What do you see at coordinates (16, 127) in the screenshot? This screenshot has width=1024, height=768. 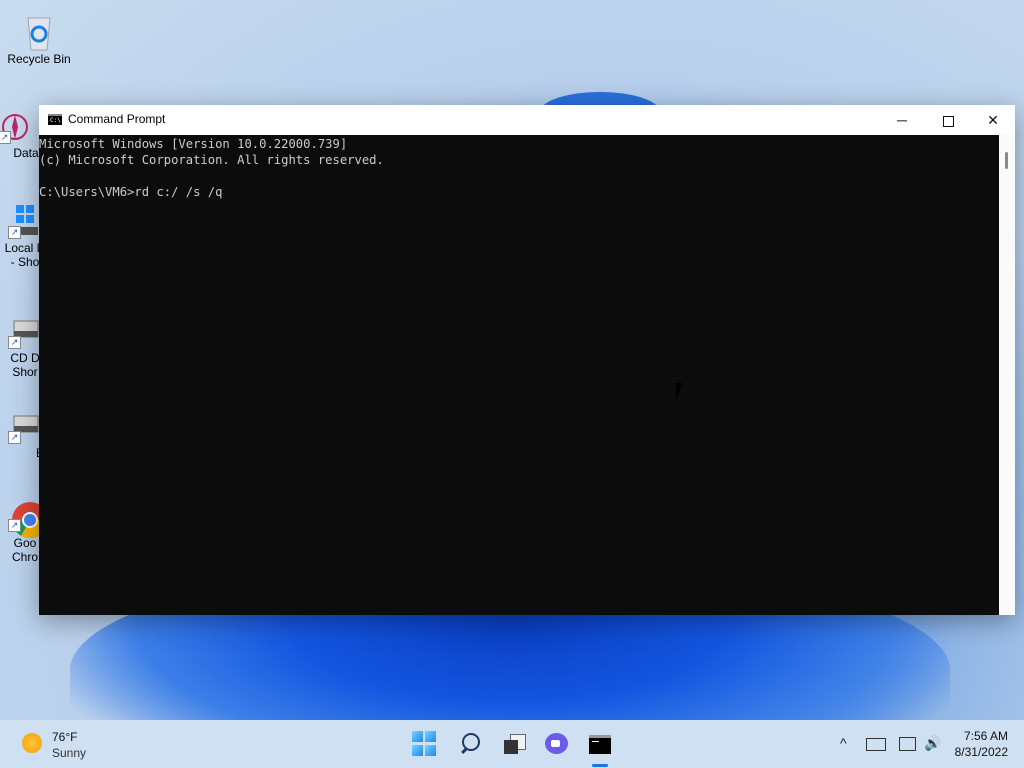 I see `datawrapper-icon: ↗` at bounding box center [16, 127].